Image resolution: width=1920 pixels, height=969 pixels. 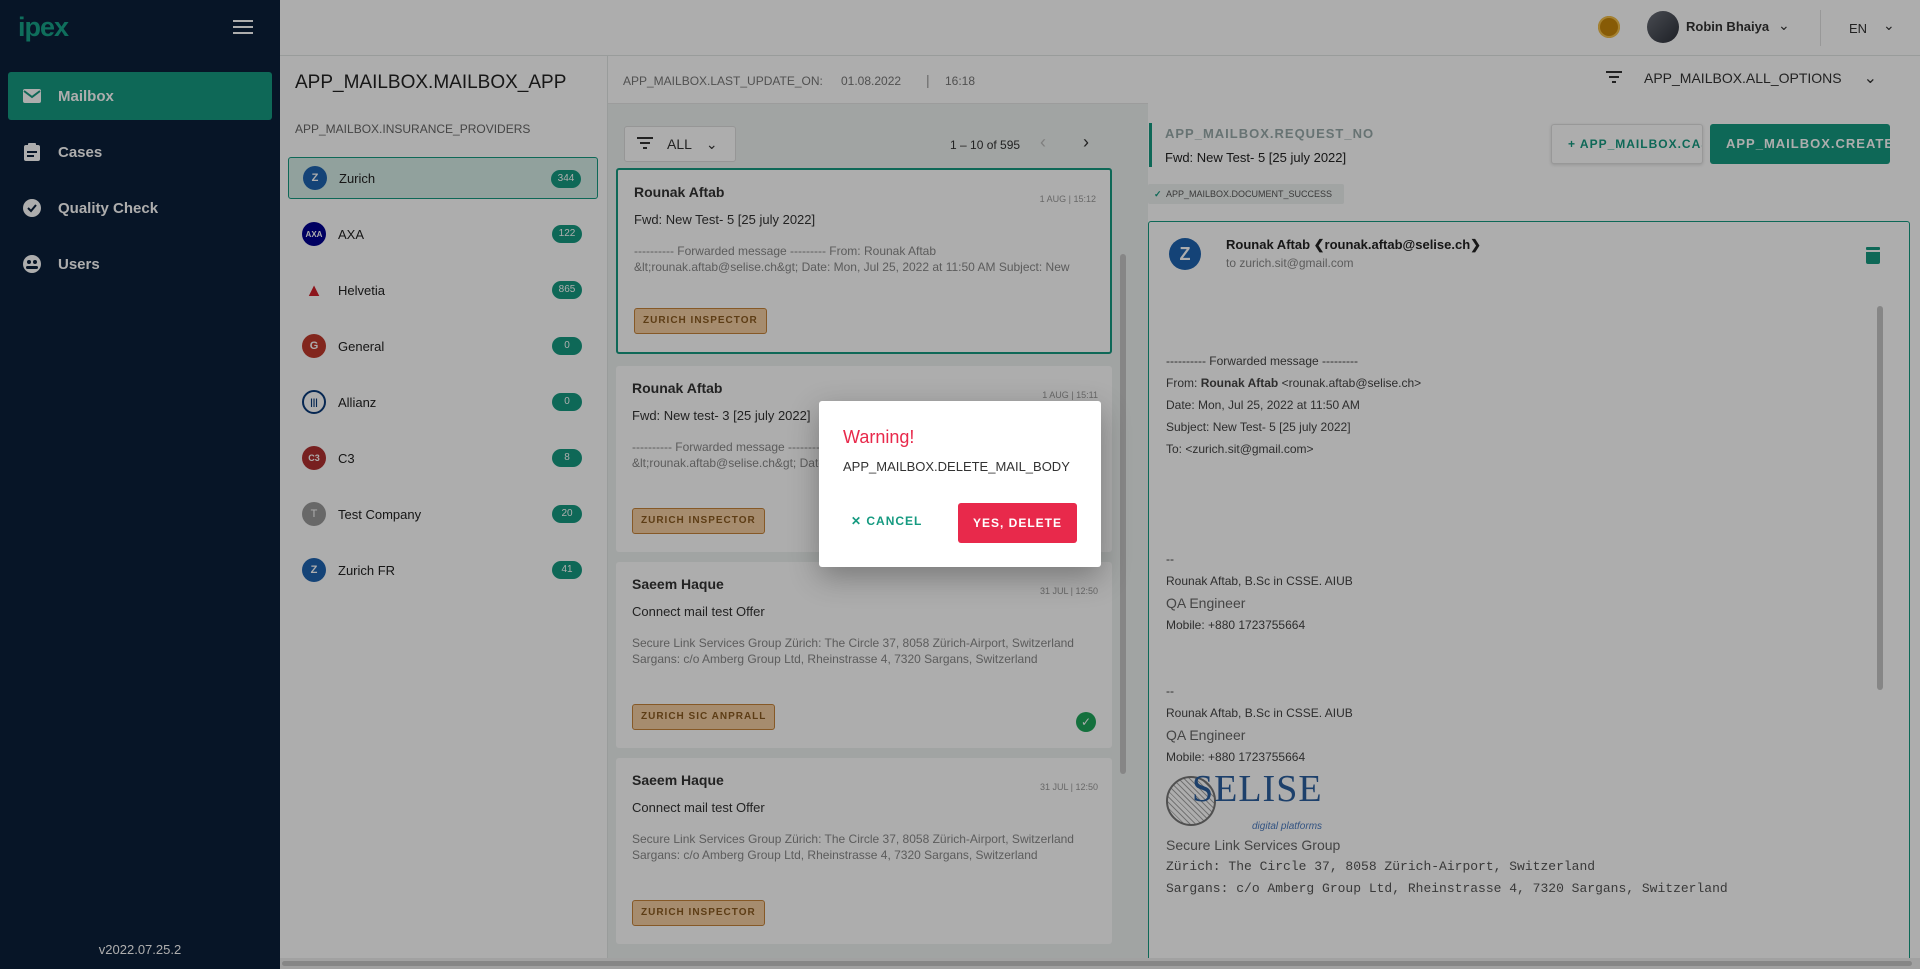 I want to click on dialog-body: APP_MAILBOX.DELETE_MAIL_BODY, so click(x=956, y=466).